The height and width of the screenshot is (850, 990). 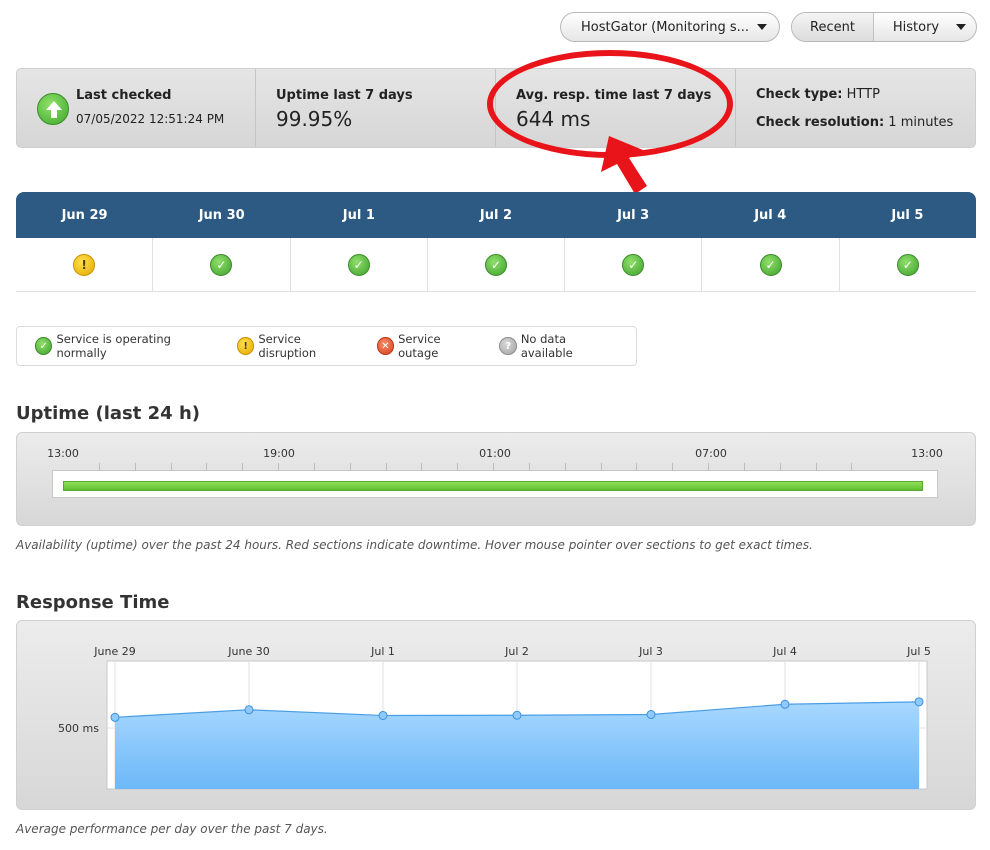 What do you see at coordinates (799, 94) in the screenshot?
I see `check-type-label: Check type:` at bounding box center [799, 94].